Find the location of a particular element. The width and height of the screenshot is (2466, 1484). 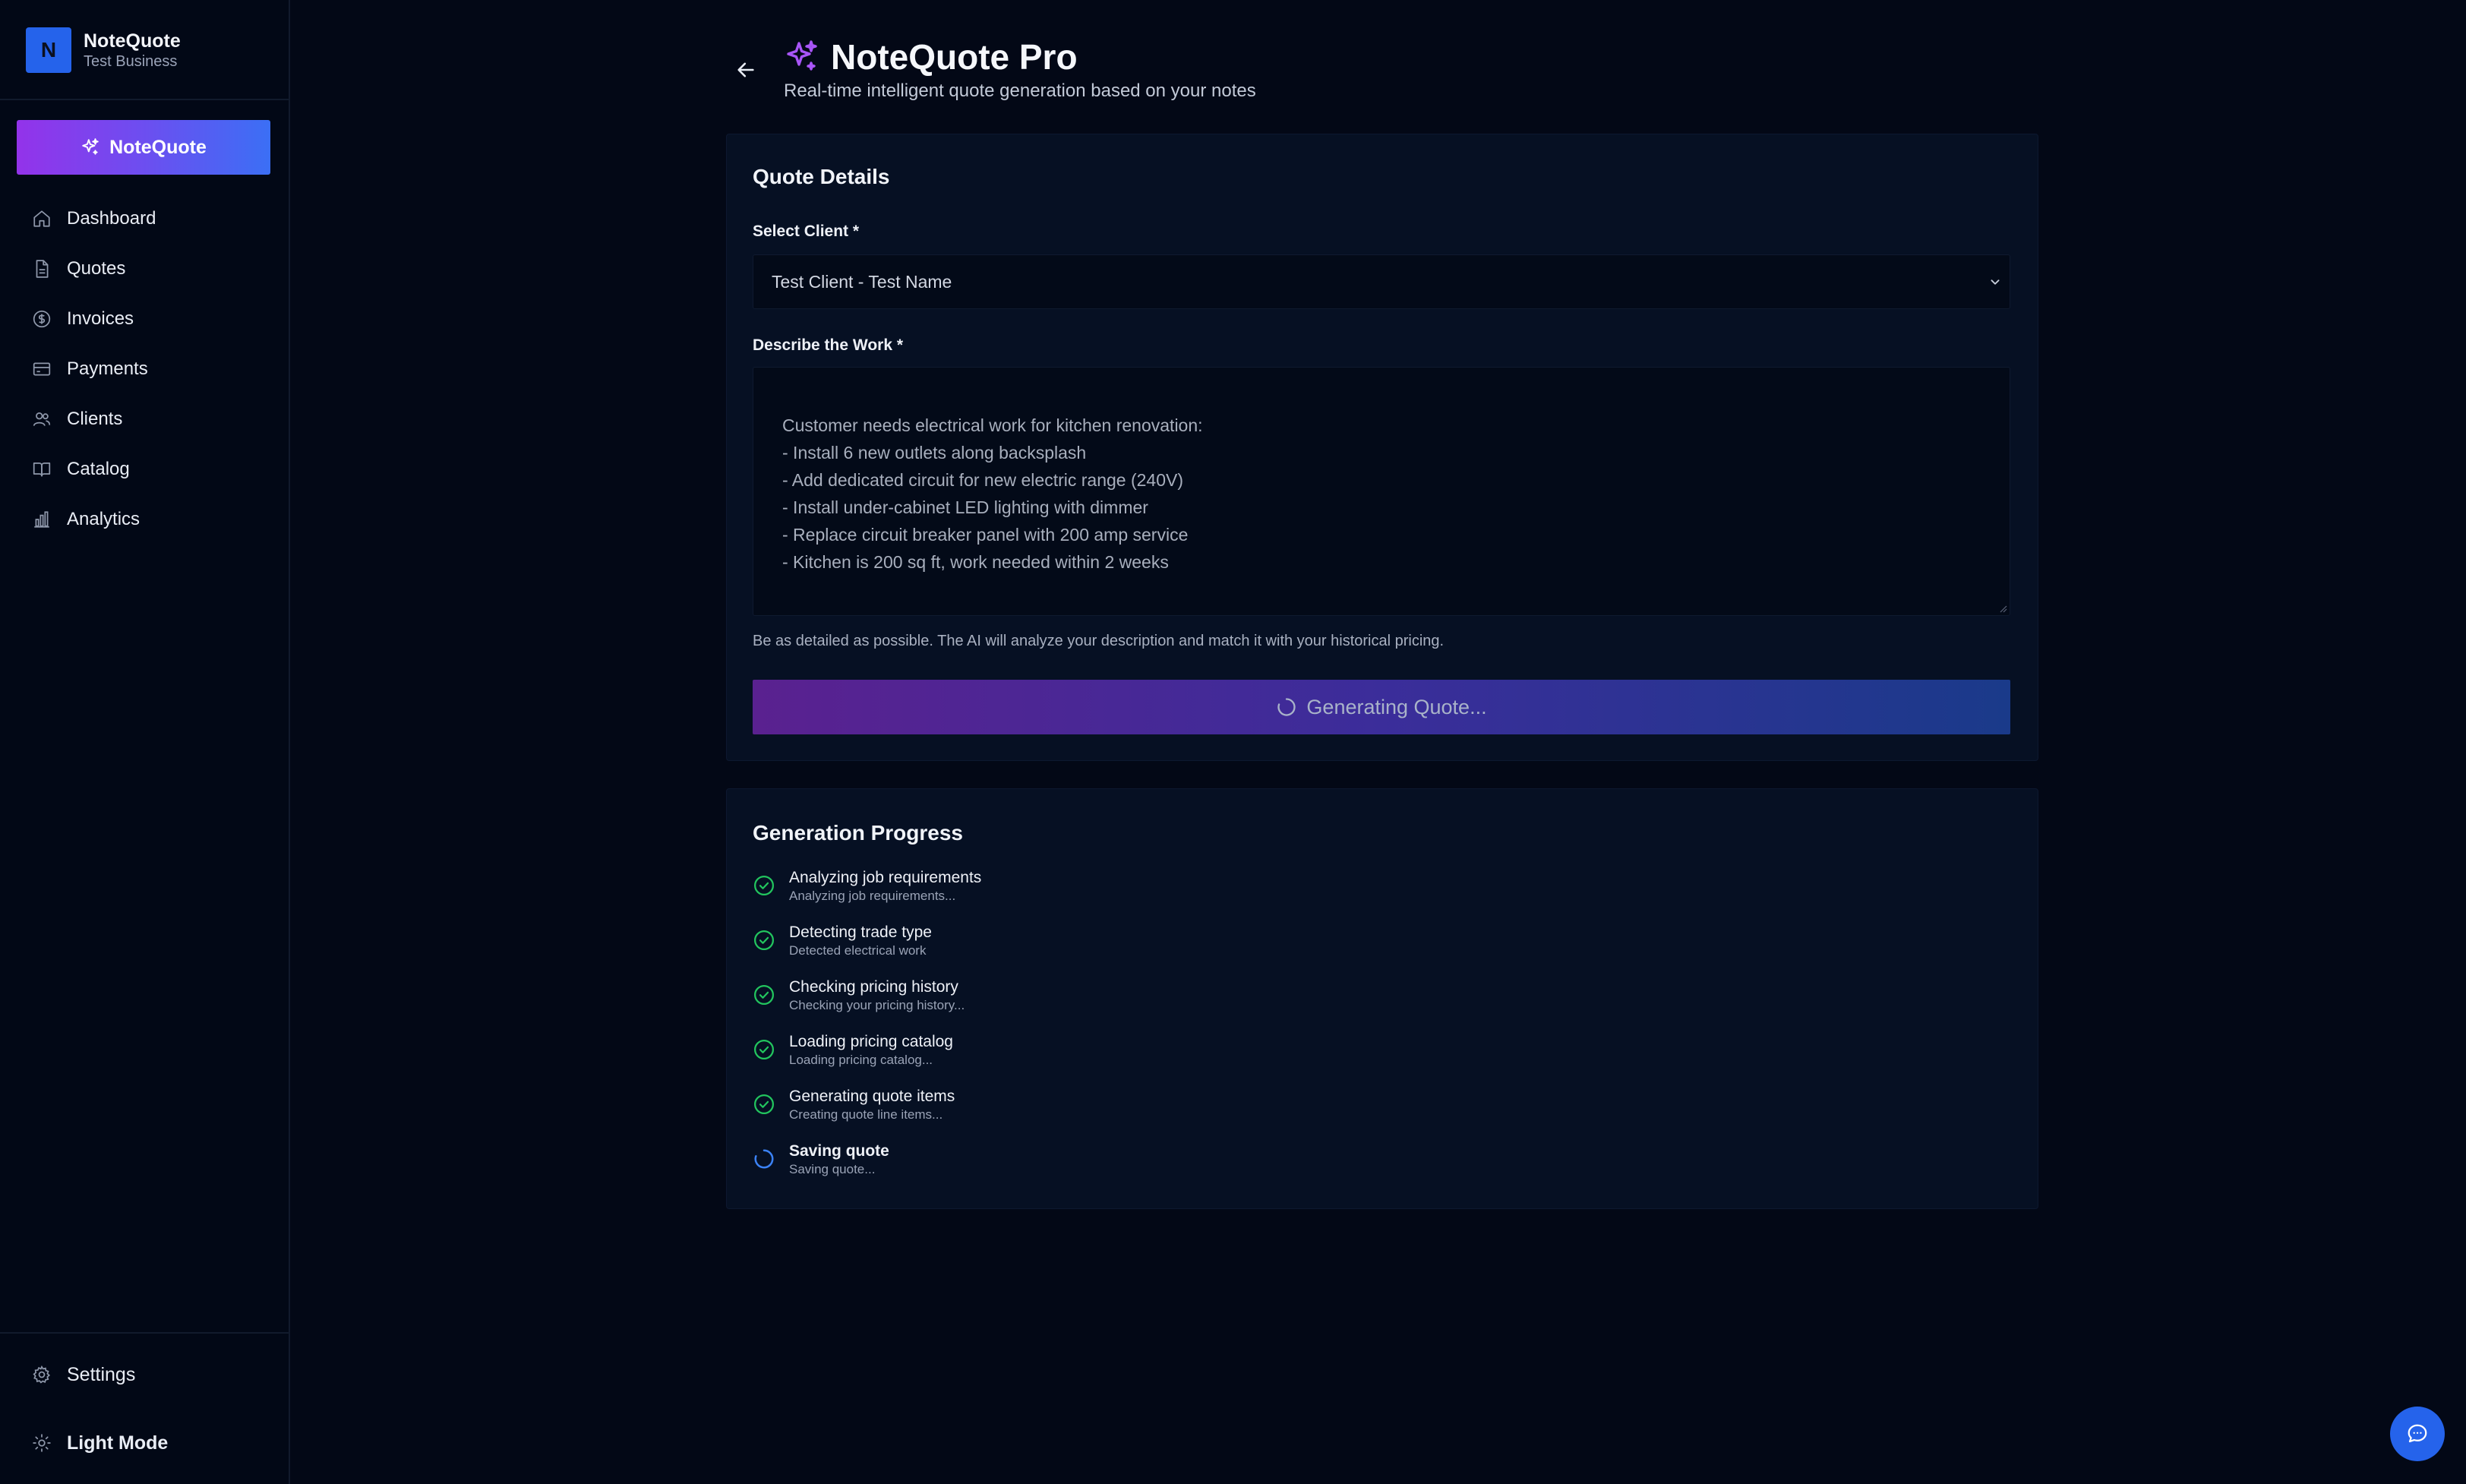

brand-name: NoteQuote is located at coordinates (132, 41).